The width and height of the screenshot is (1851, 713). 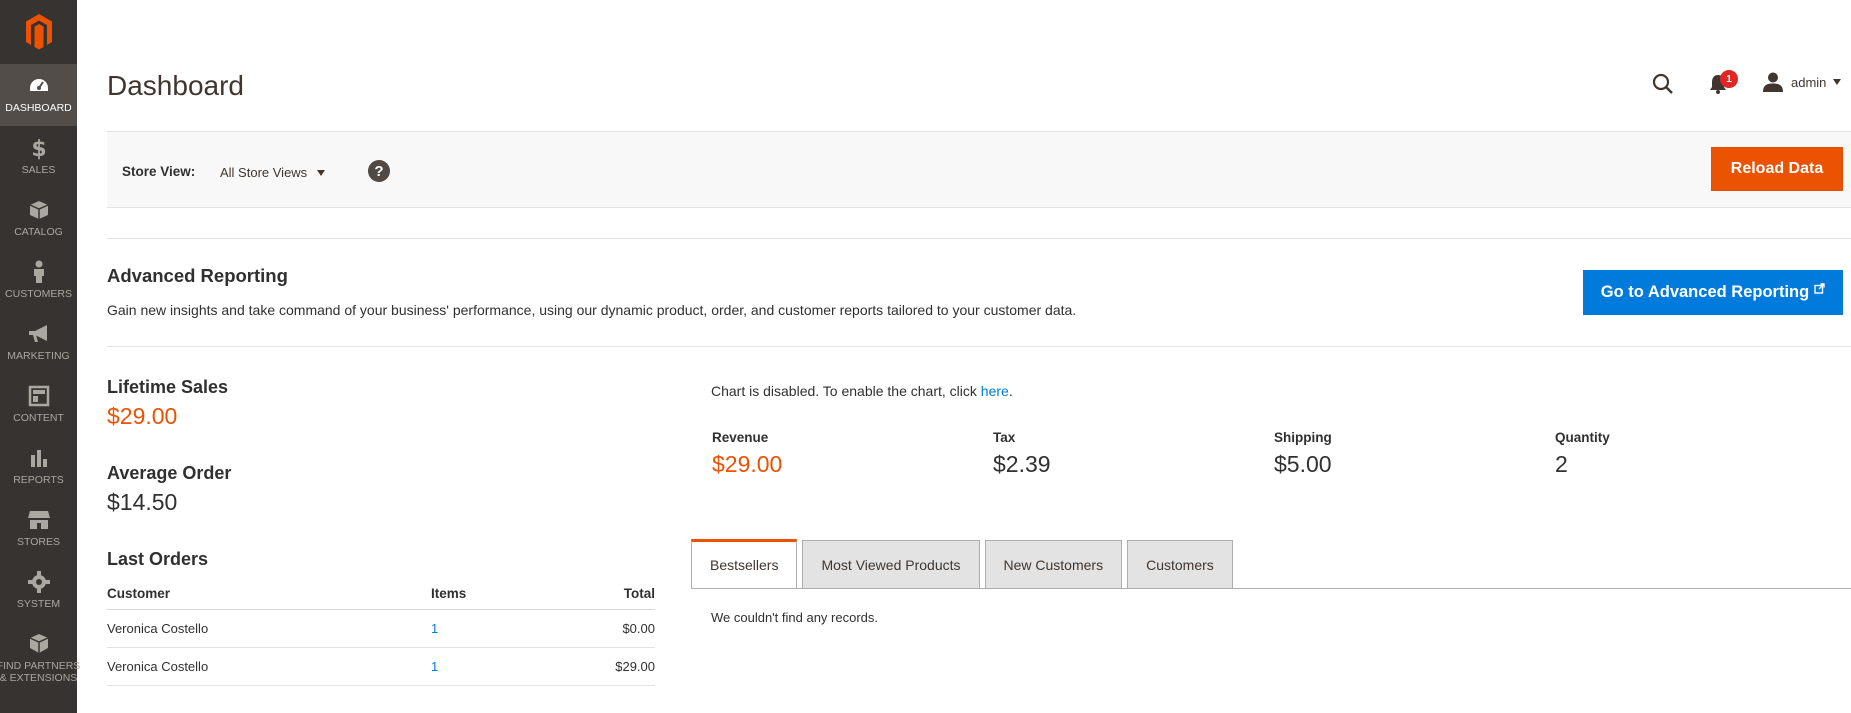 I want to click on sidebar-item-catalog: CATALOG, so click(x=38, y=219).